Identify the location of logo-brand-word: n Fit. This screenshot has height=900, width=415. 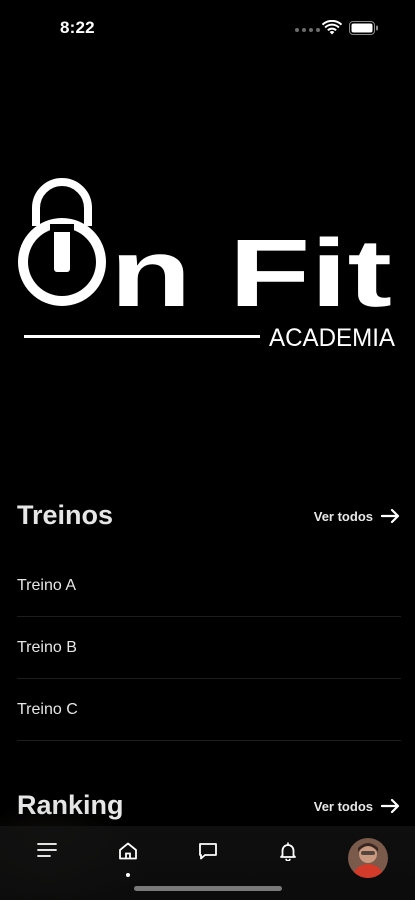
(251, 273).